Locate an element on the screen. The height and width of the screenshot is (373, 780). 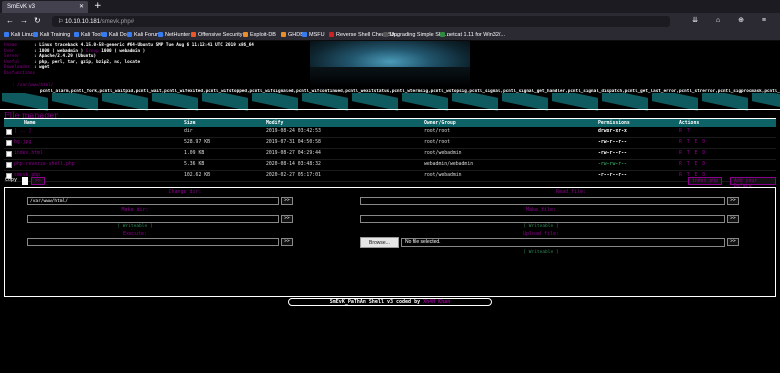
file-owner: root/webadmin is located at coordinates (443, 153).